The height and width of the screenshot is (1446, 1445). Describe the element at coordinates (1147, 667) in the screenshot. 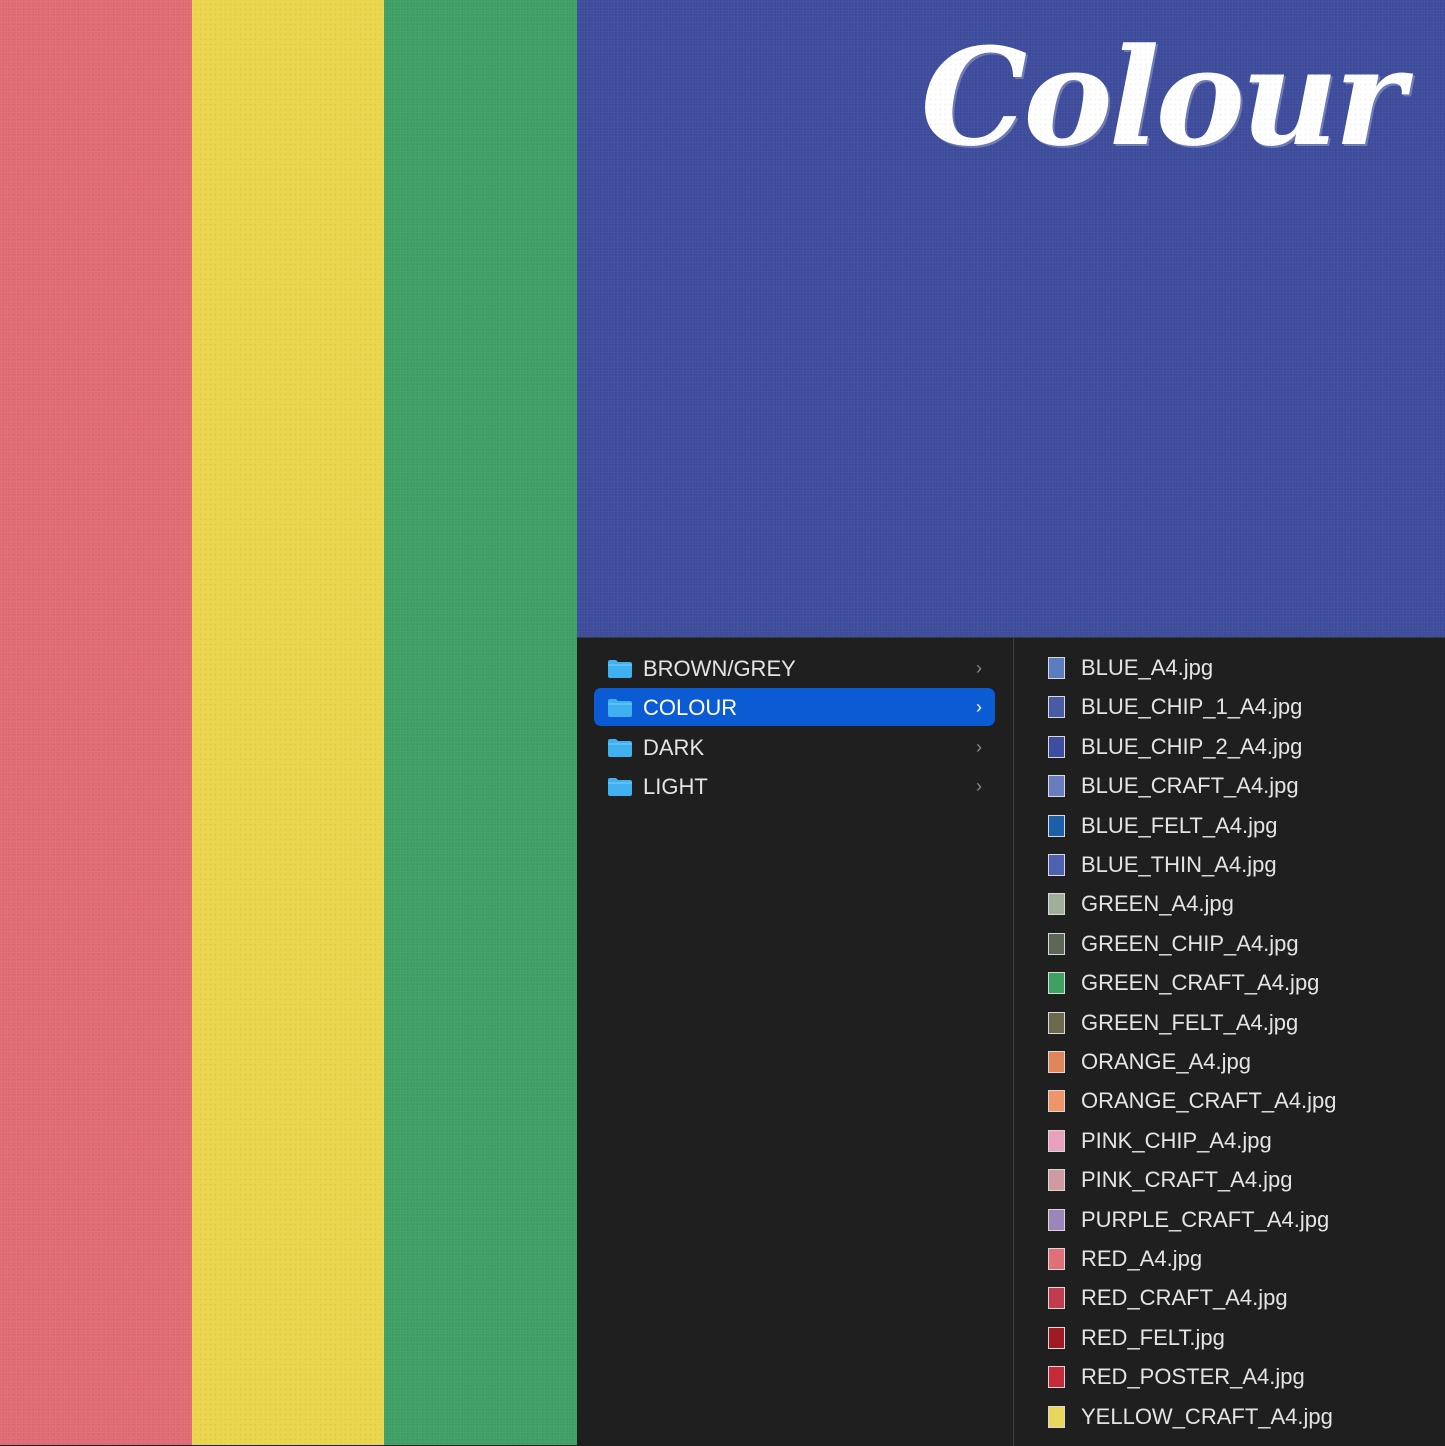

I see `file-name: BLUE_A4.jpg` at that location.